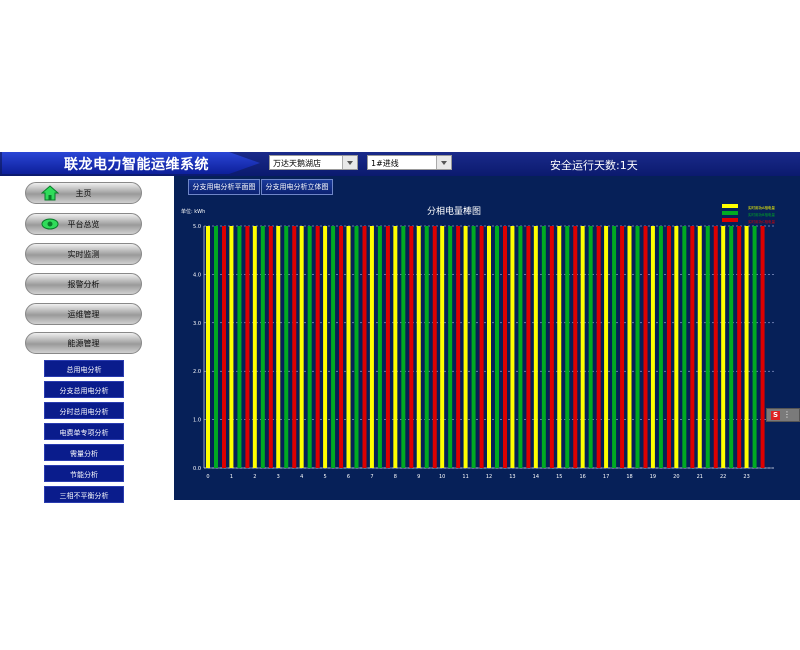  I want to click on site-select-value: 万达天鹅湖店, so click(297, 163).